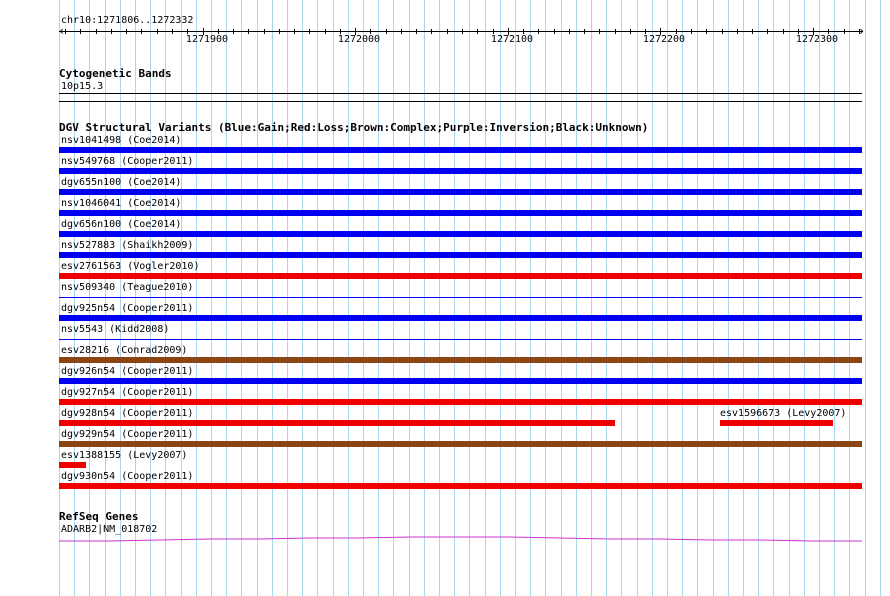 This screenshot has width=890, height=596. Describe the element at coordinates (127, 372) in the screenshot. I see `dgv-variant-label: dgv926n54 (Cooper2011)` at that location.